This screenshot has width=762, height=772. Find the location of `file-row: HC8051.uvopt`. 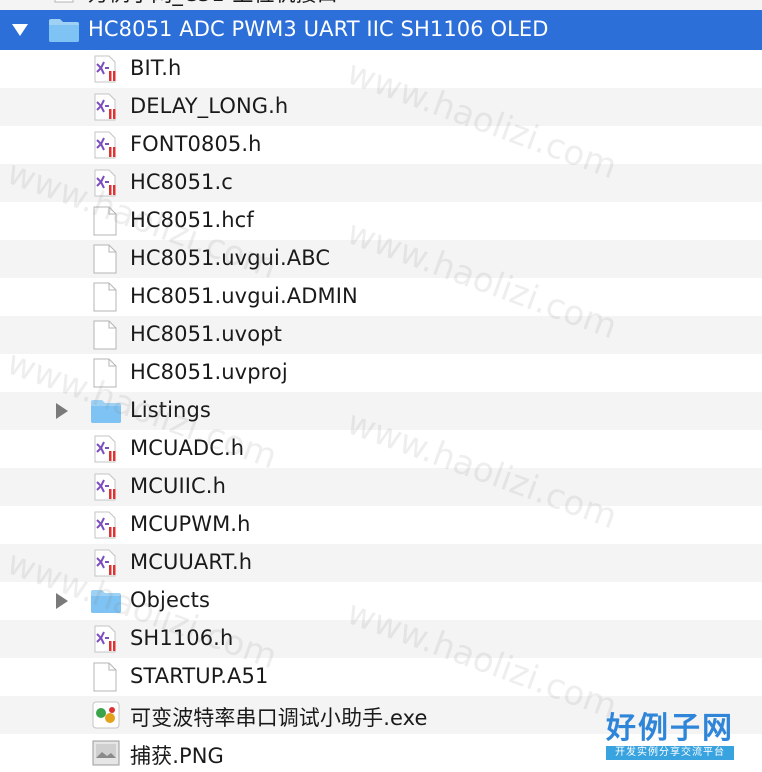

file-row: HC8051.uvopt is located at coordinates (381, 335).